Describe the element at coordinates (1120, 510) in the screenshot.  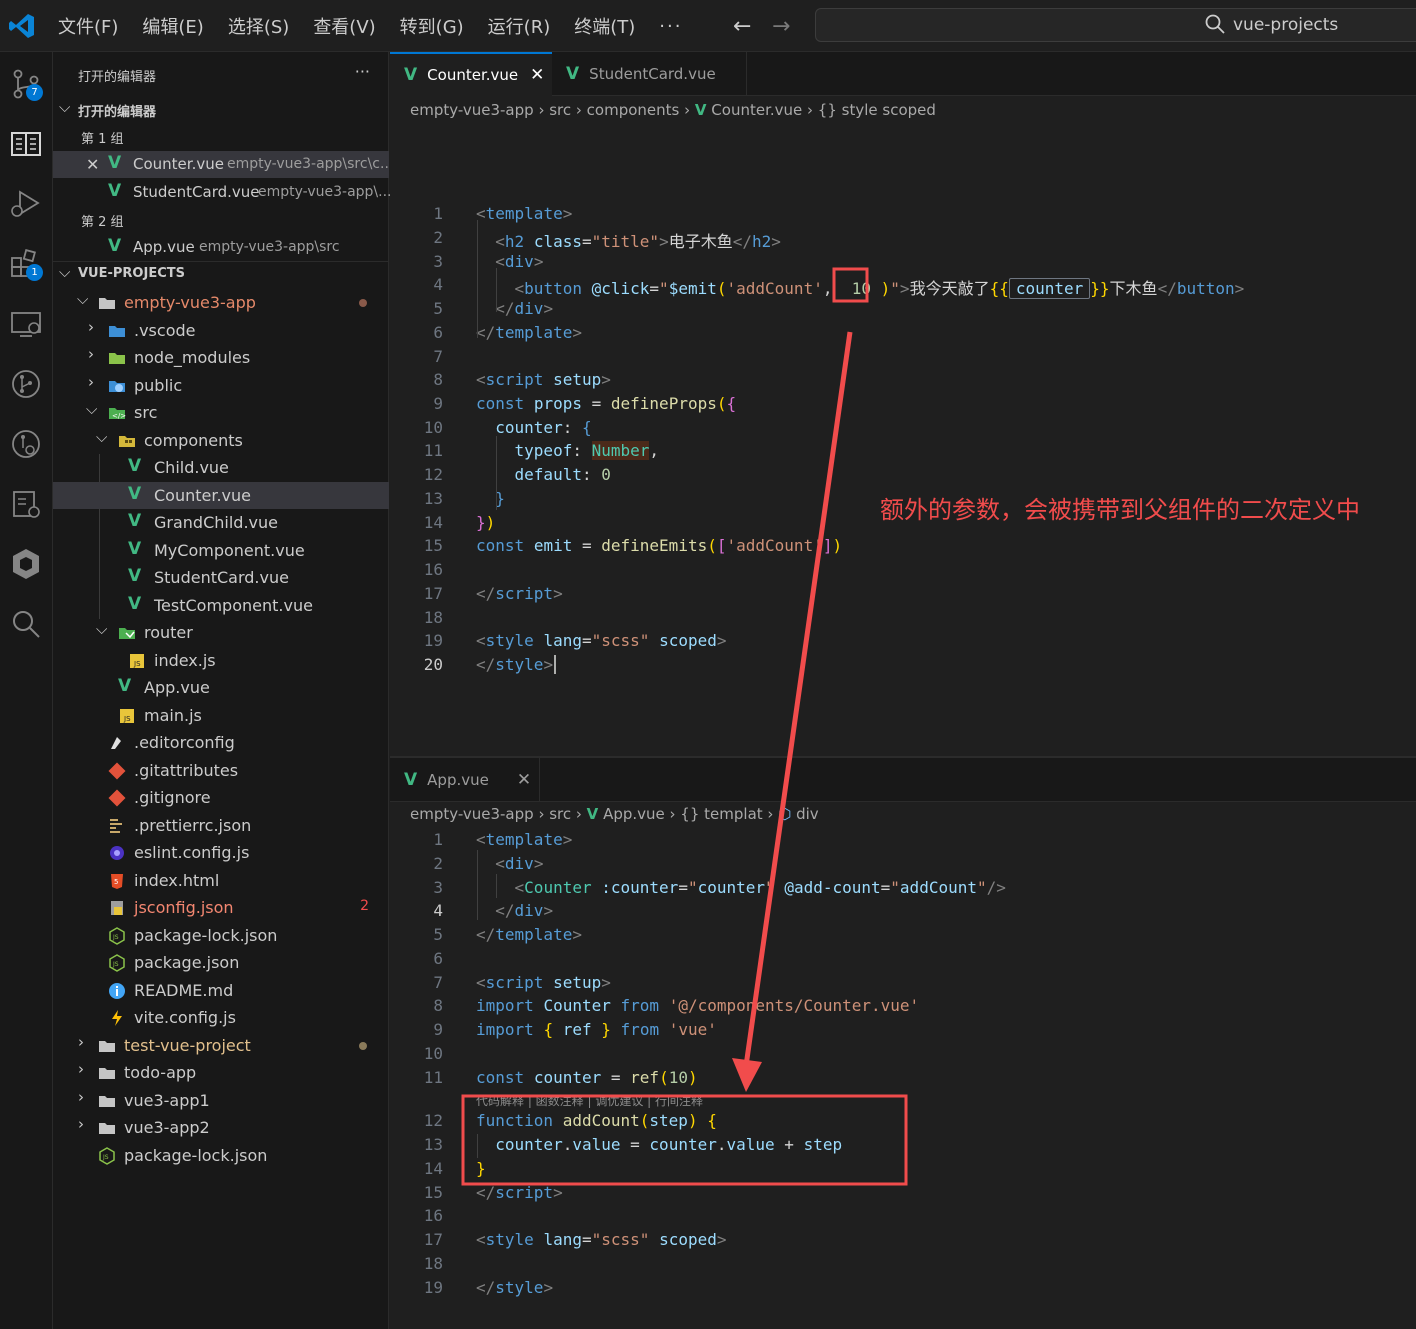
I see `annotation-text: 额外的参数，会被携带到父组件的二次定义中` at that location.